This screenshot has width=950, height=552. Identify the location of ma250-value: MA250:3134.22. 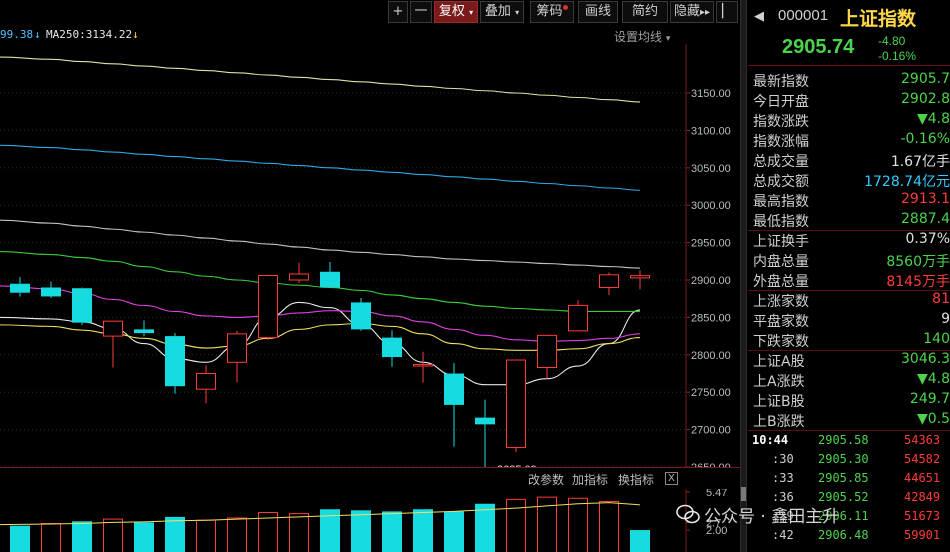
(89, 34).